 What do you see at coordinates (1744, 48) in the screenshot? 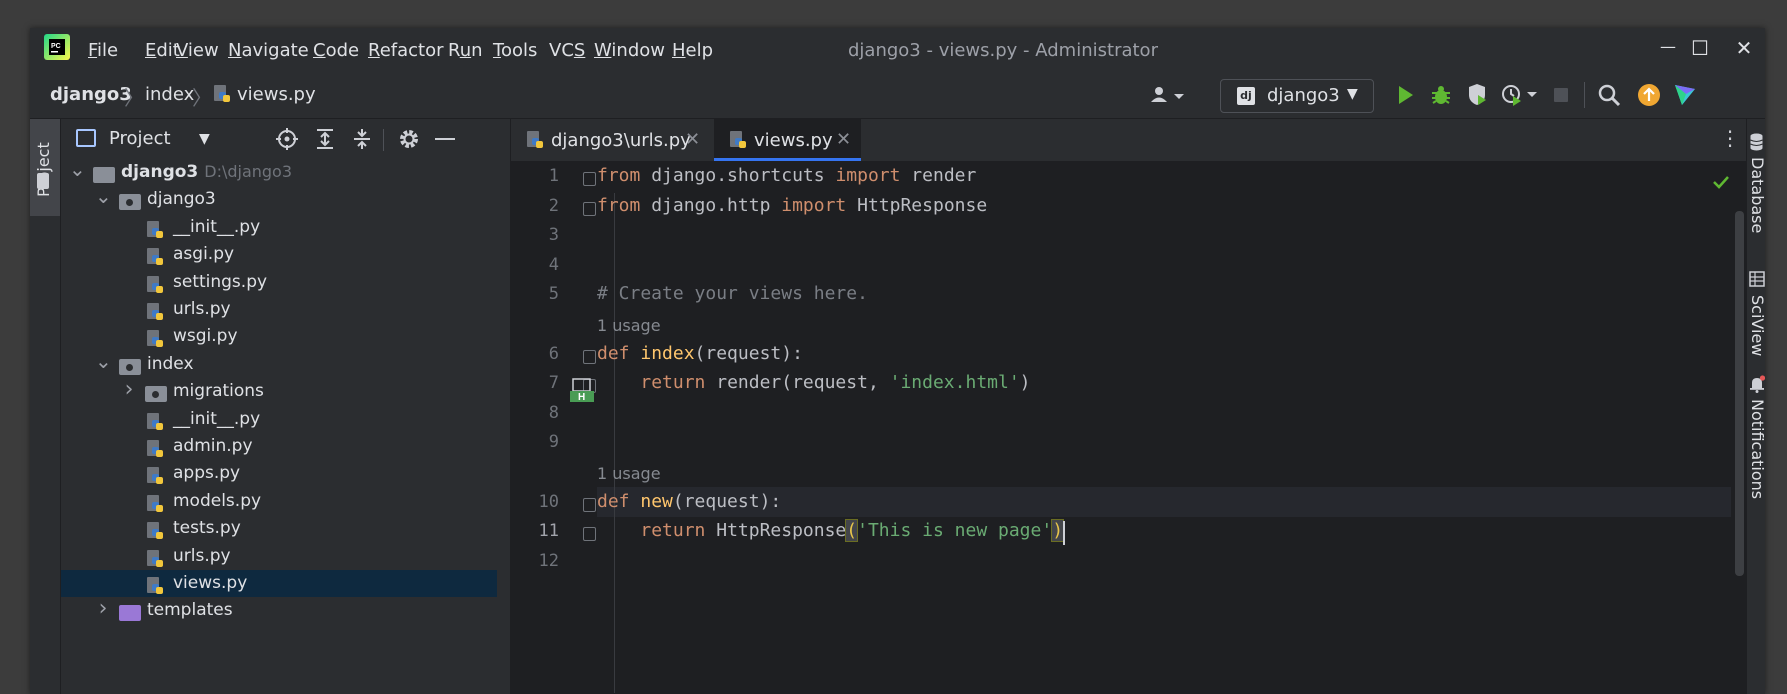
I see `close-button: ✕` at bounding box center [1744, 48].